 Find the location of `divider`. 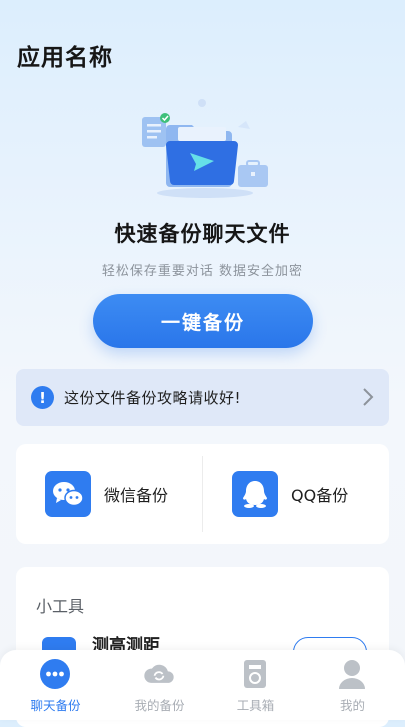

divider is located at coordinates (202, 494).